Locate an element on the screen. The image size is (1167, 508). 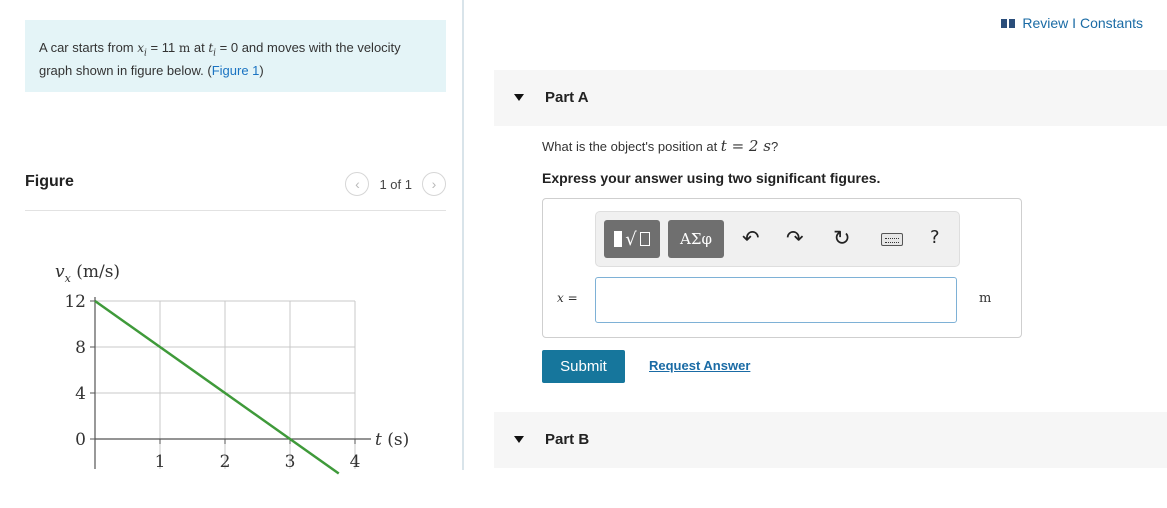
book-icon is located at coordinates (1008, 23).